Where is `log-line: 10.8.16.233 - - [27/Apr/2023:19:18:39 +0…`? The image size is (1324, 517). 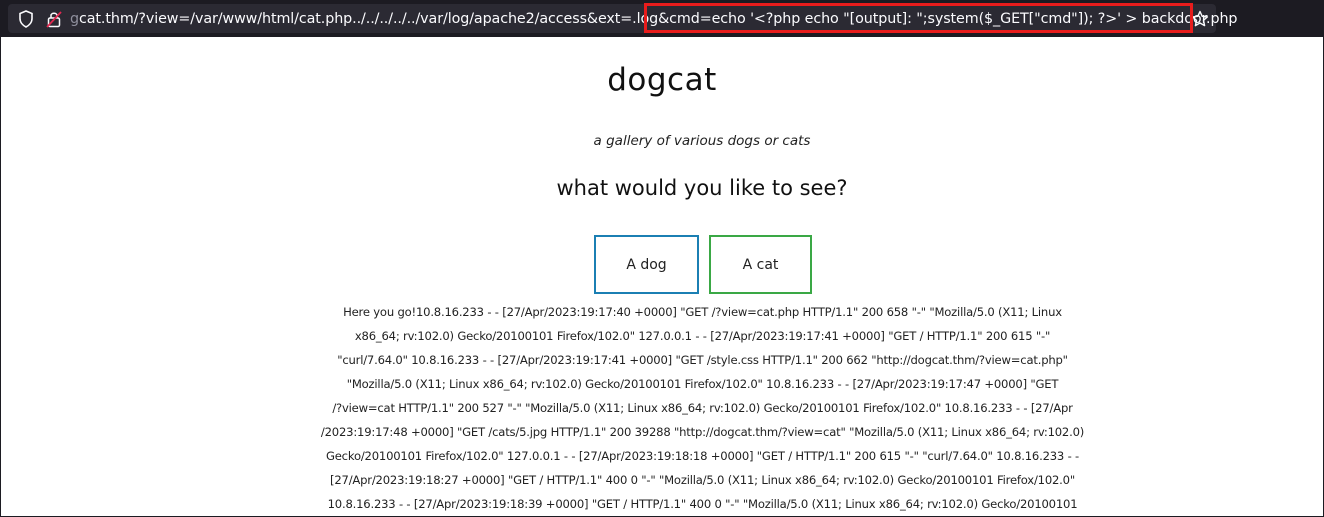
log-line: 10.8.16.233 - - [27/Apr/2023:19:18:39 +0… is located at coordinates (702, 504).